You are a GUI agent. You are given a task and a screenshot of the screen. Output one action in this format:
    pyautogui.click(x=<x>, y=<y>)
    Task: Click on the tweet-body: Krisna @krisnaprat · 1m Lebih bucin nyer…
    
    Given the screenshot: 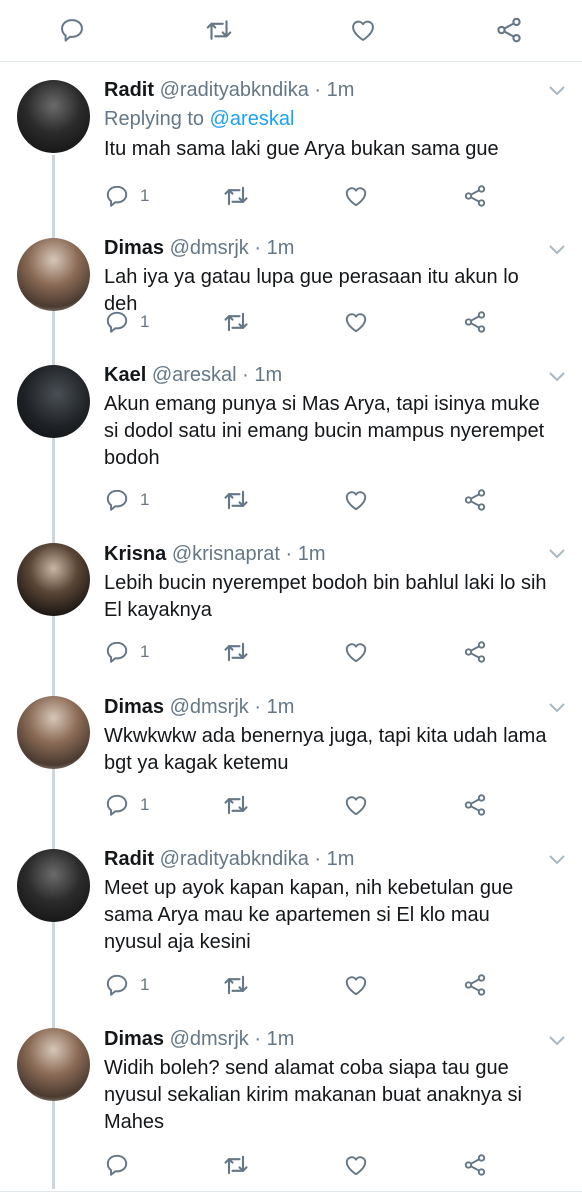 What is the action you would take?
    pyautogui.click(x=328, y=583)
    